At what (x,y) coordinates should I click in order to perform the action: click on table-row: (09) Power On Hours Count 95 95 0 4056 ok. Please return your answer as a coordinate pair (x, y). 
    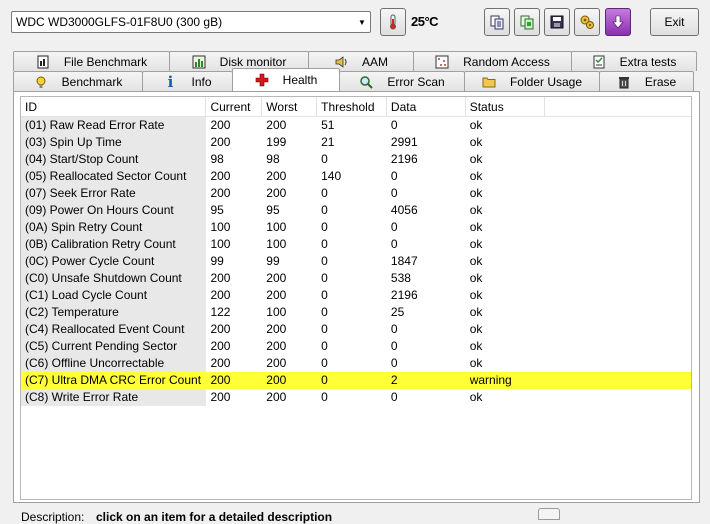
    Looking at the image, I should click on (356, 210).